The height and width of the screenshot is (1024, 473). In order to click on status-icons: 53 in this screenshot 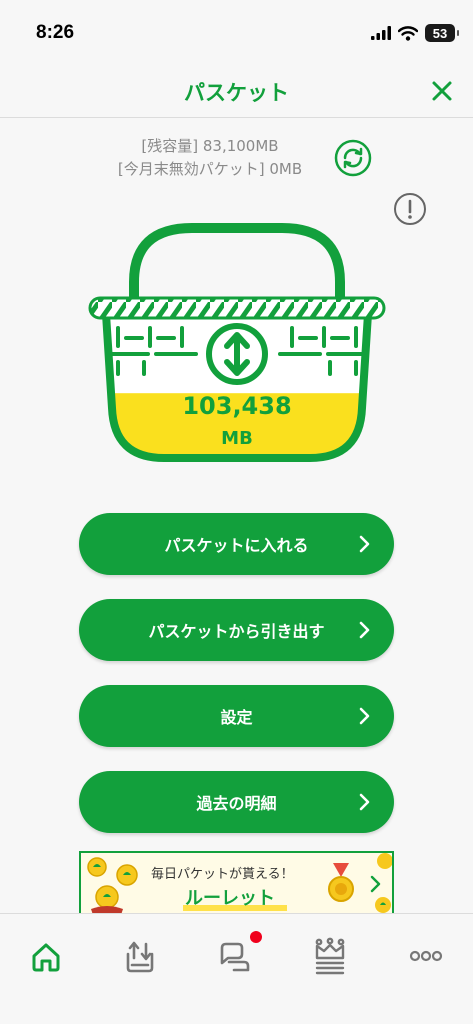, I will do `click(415, 33)`.